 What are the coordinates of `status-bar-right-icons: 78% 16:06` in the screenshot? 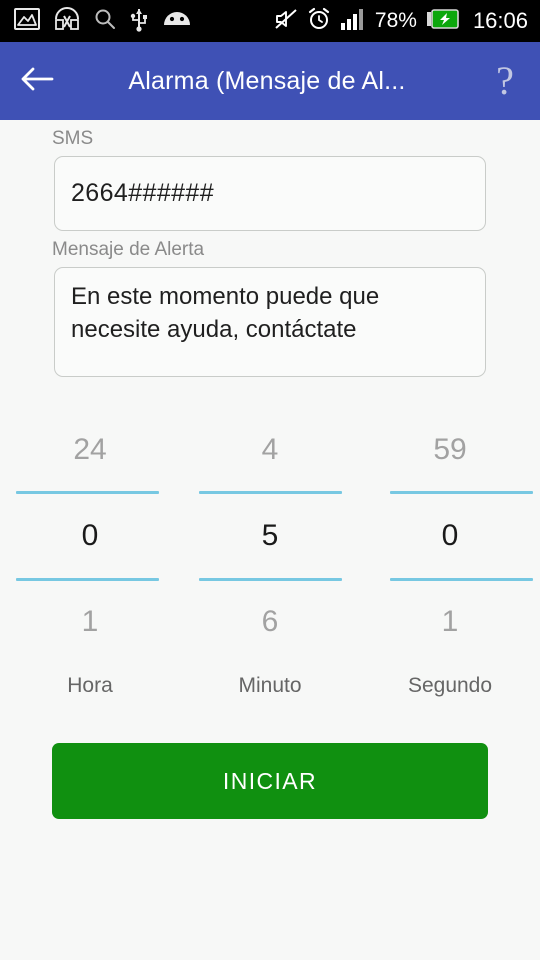 It's located at (401, 21).